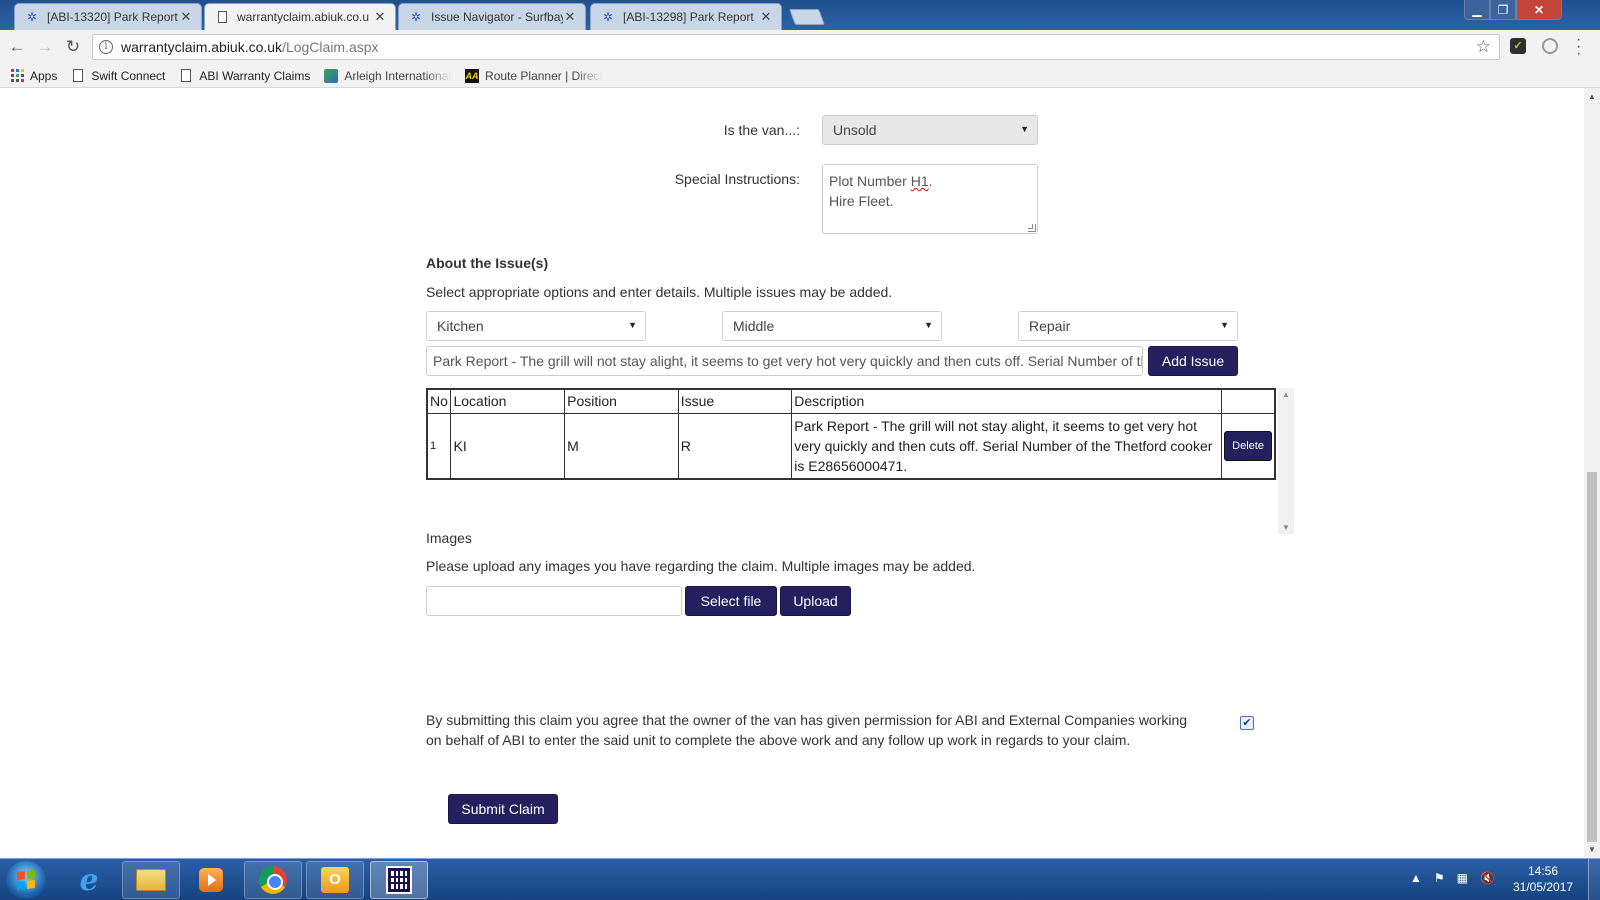  I want to click on bookmark-arleigh-international: Arleigh International, so click(387, 75).